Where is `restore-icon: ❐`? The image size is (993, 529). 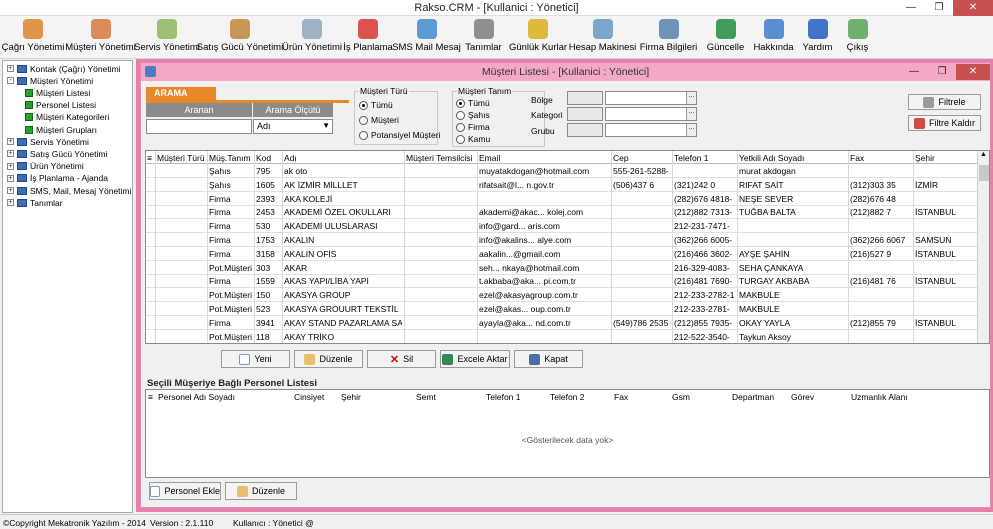 restore-icon: ❐ is located at coordinates (942, 72).